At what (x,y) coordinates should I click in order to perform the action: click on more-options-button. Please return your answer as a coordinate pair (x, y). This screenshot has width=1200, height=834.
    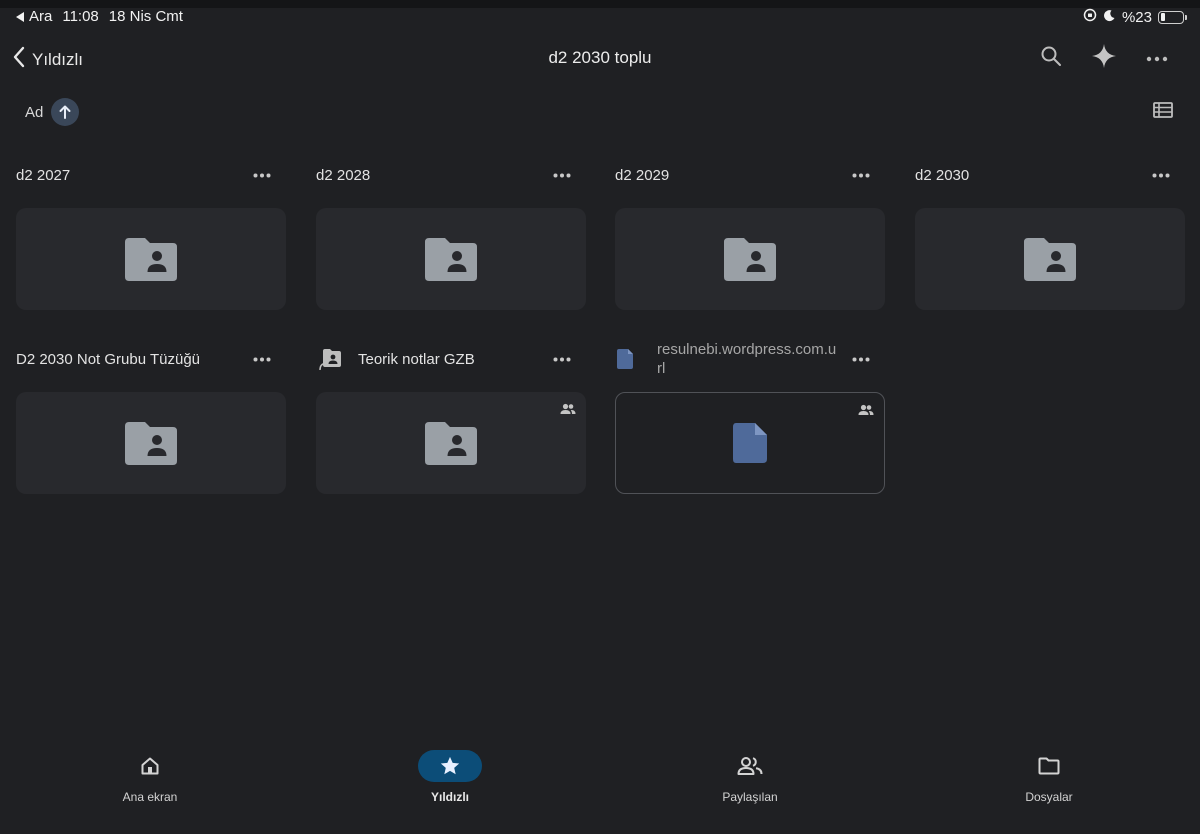
    Looking at the image, I should click on (1157, 58).